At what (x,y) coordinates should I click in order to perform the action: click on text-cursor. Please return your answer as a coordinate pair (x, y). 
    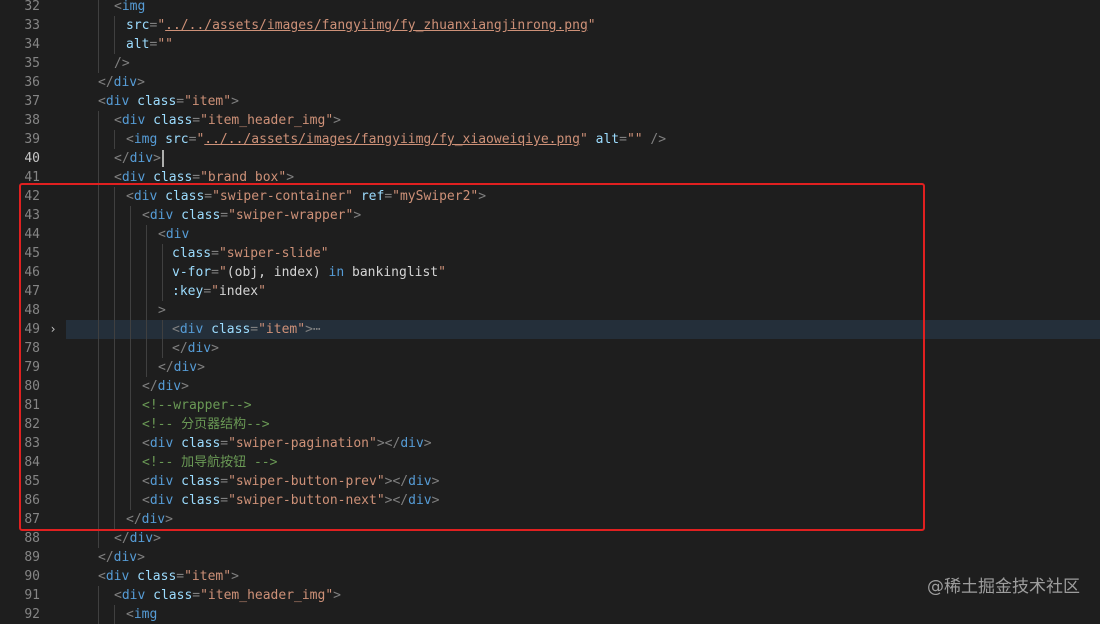
    Looking at the image, I should click on (163, 158).